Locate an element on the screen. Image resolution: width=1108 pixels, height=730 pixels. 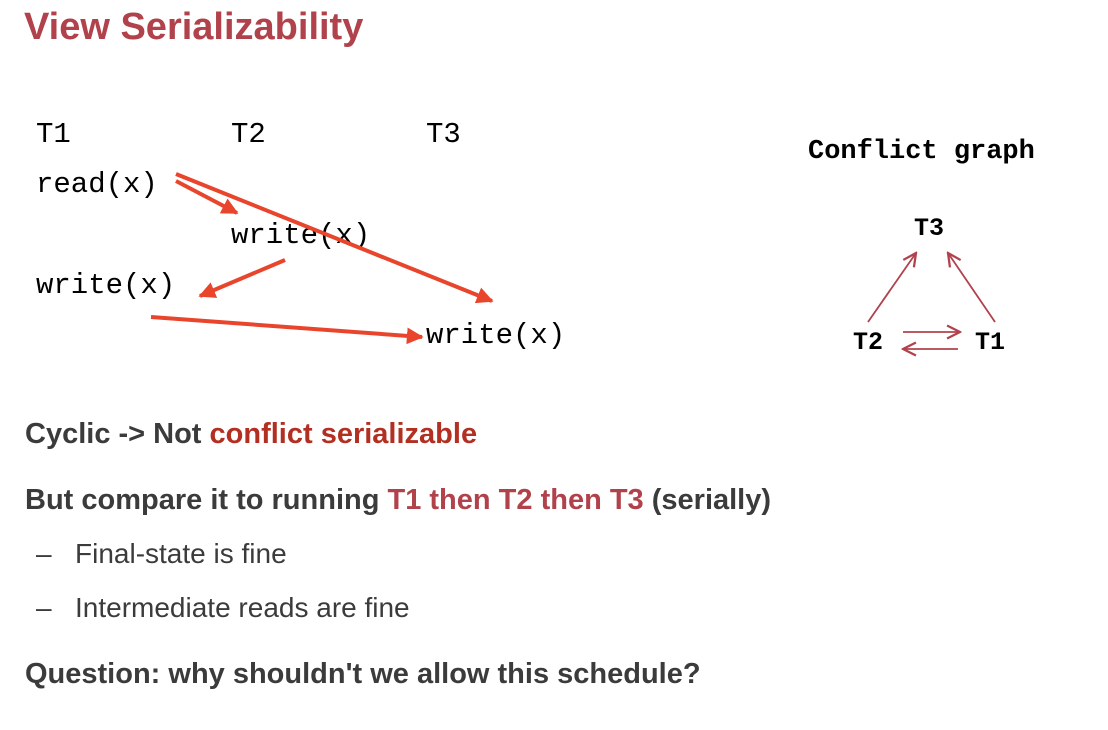
cyclic-statement-lead: Cyclic -> Not is located at coordinates (117, 434).